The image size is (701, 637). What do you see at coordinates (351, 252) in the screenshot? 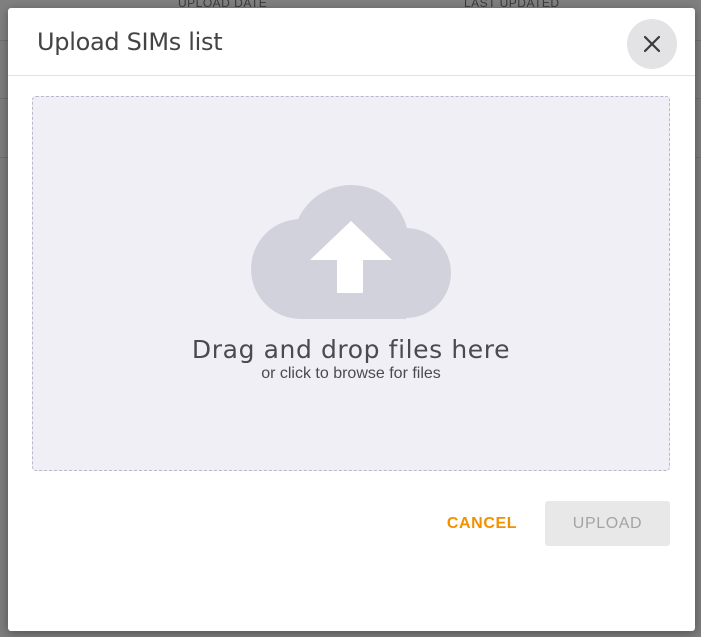
I see `cloud-upload-icon` at bounding box center [351, 252].